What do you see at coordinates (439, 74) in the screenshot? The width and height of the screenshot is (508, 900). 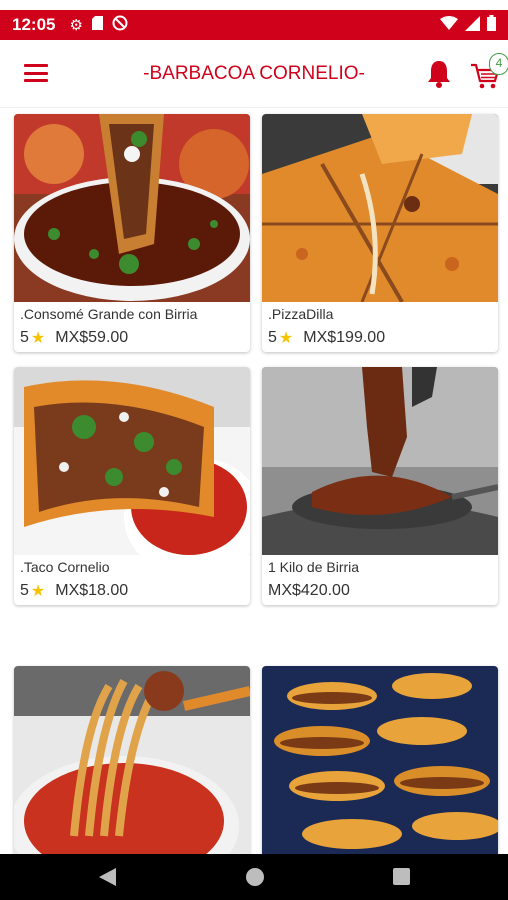 I see `bell-icon` at bounding box center [439, 74].